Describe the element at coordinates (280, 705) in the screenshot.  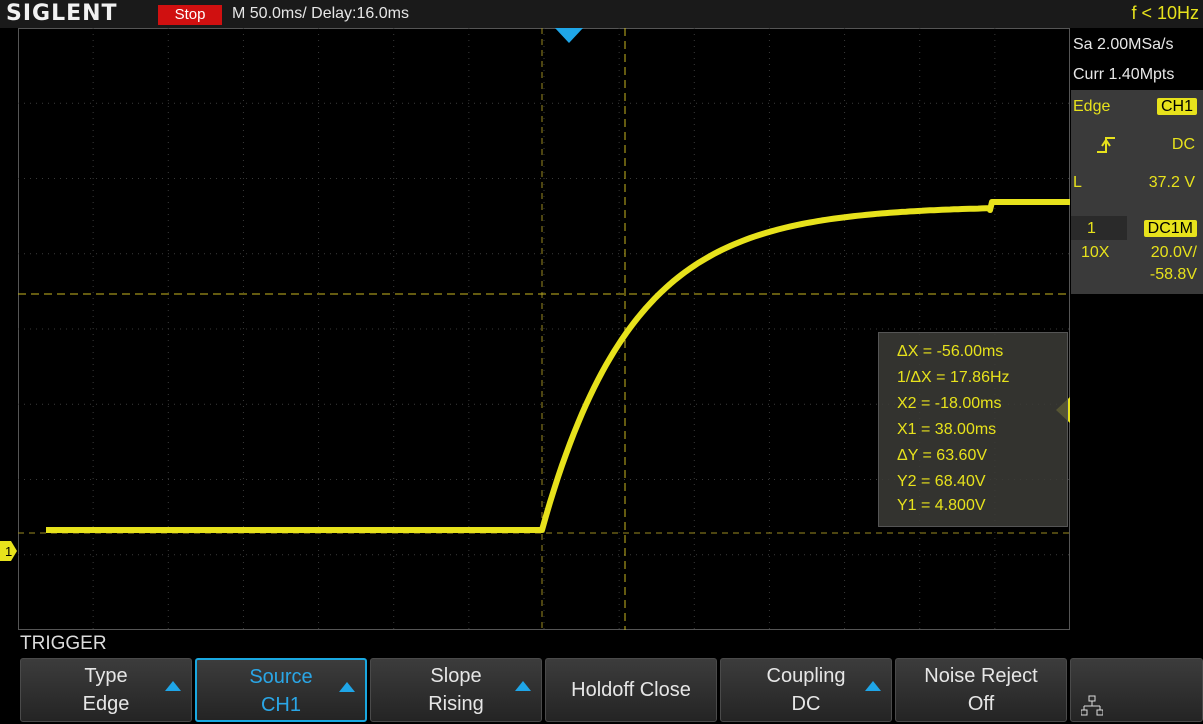
I see `softkey-source-value: CH1` at that location.